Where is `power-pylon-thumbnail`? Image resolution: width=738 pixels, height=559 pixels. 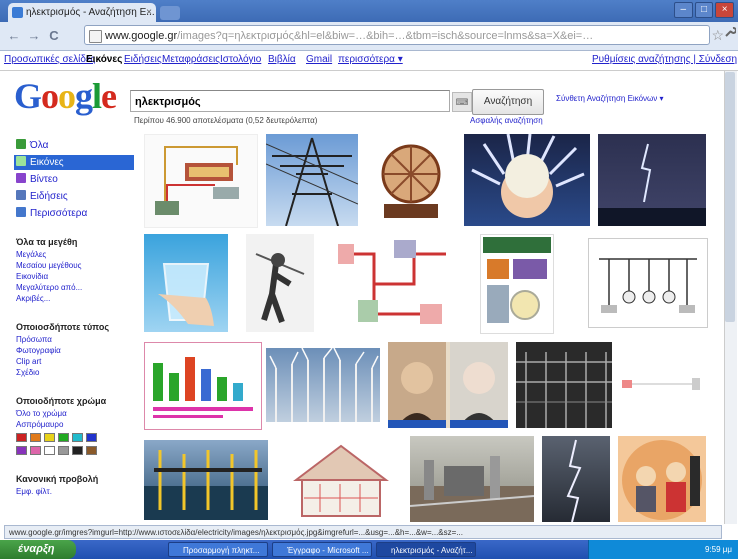 power-pylon-thumbnail is located at coordinates (312, 181).